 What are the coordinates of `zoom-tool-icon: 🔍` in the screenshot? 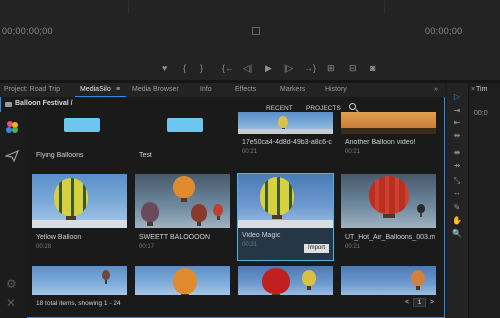 It's located at (457, 234).